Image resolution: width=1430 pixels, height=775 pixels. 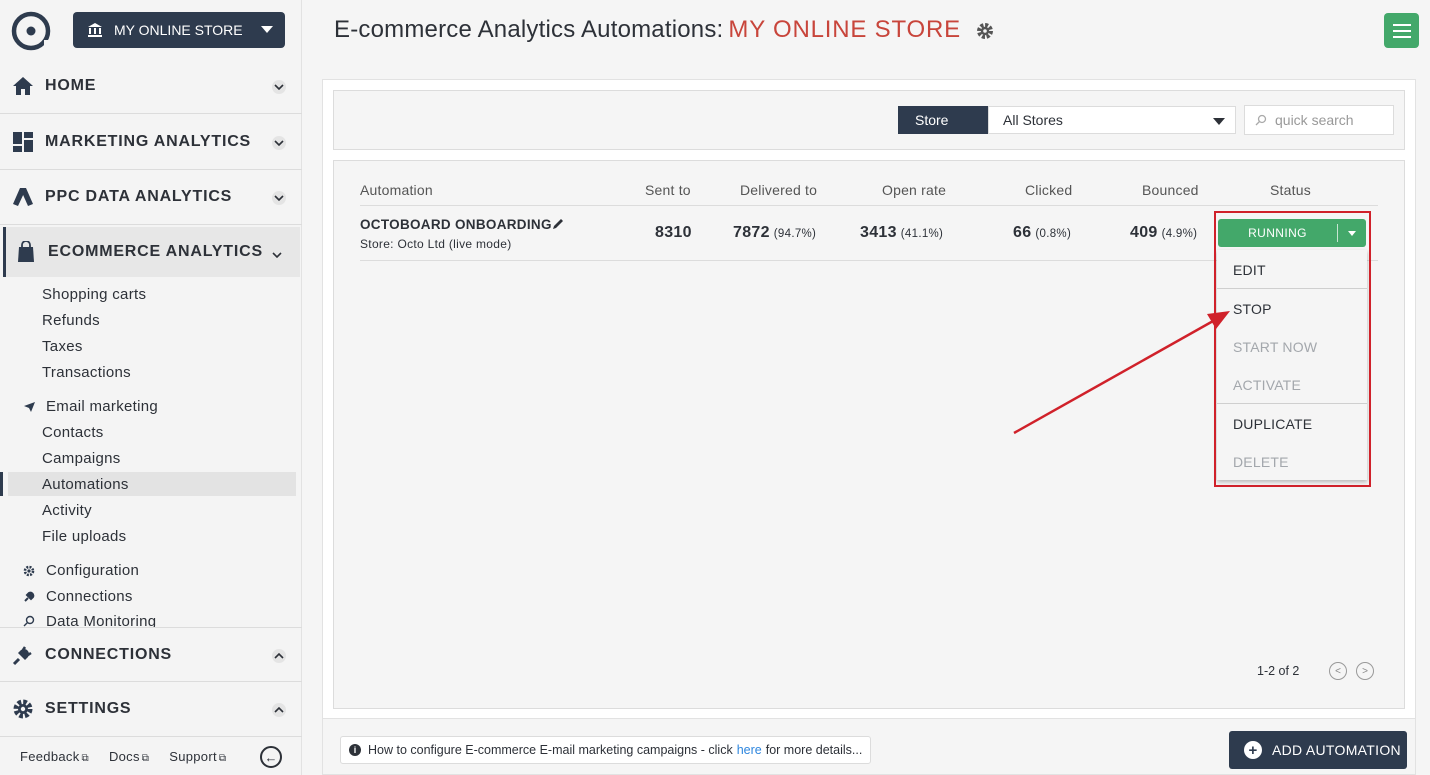 What do you see at coordinates (943, 120) in the screenshot?
I see `store-filter-label: Store` at bounding box center [943, 120].